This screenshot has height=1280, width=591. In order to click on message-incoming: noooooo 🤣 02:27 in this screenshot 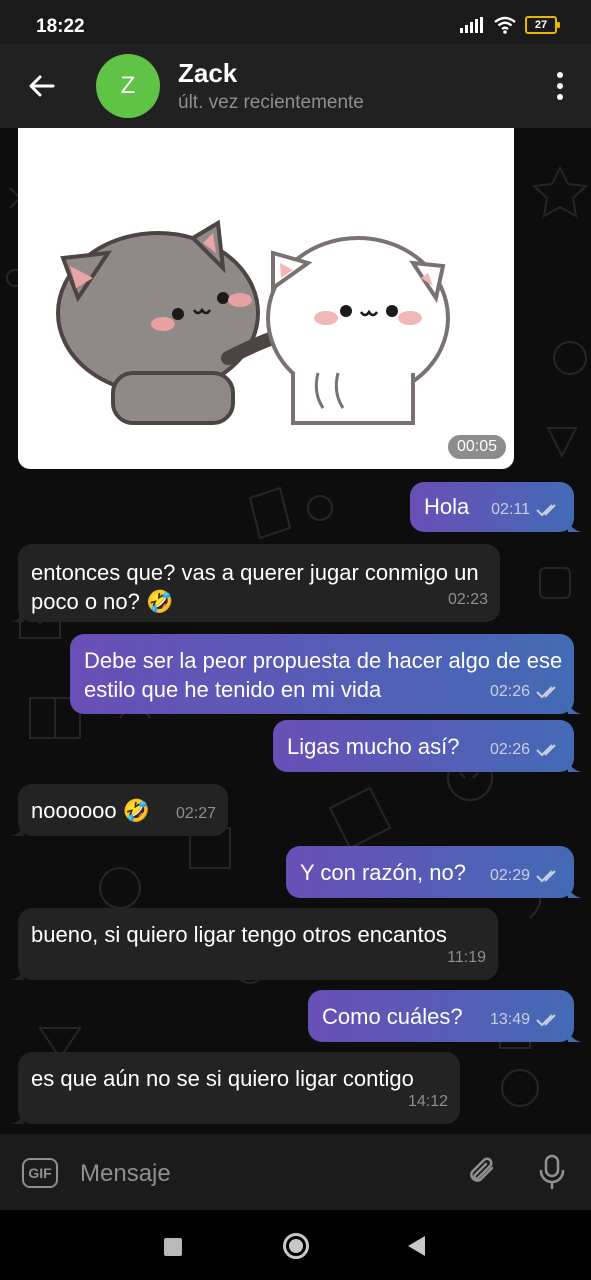, I will do `click(119, 810)`.